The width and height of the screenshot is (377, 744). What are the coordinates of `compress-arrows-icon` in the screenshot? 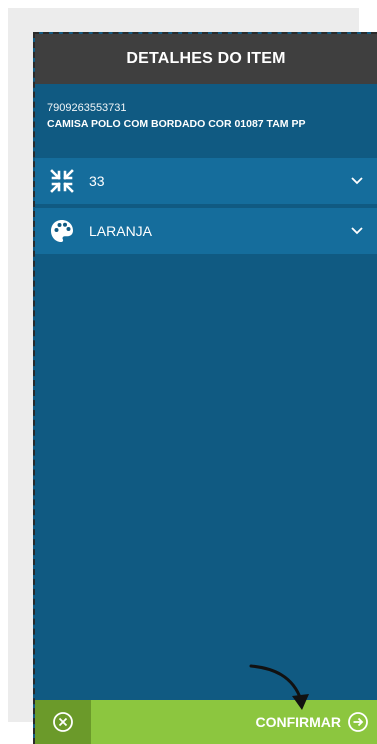 It's located at (62, 181).